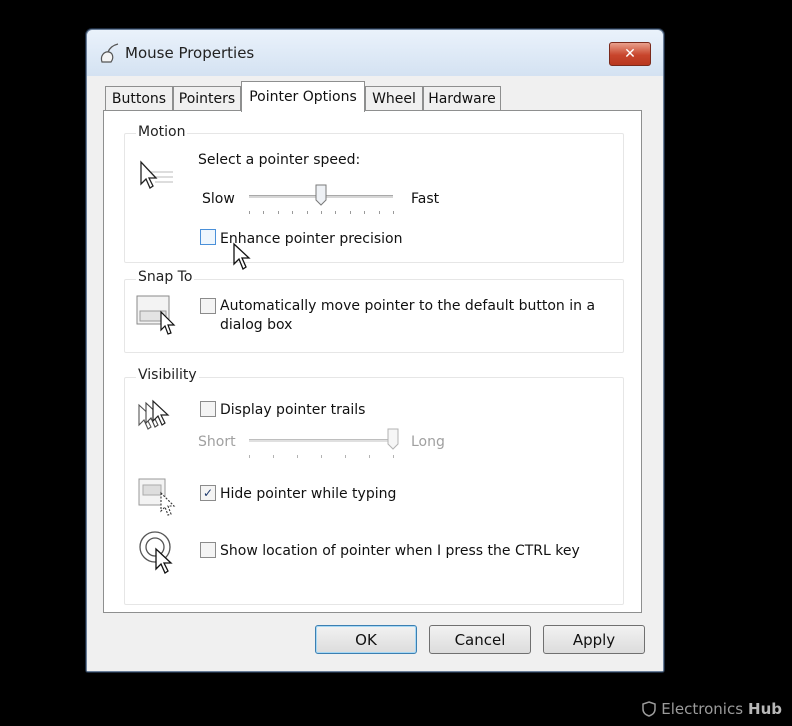  Describe the element at coordinates (279, 160) in the screenshot. I see `speed-label: Select a pointer speed:` at that location.